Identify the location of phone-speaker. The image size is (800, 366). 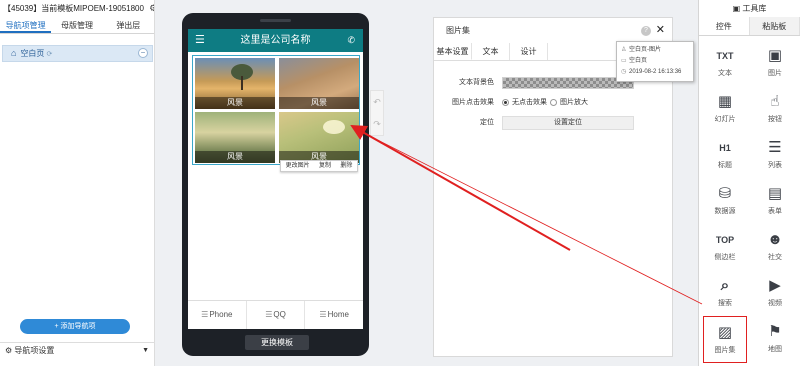
(275, 20).